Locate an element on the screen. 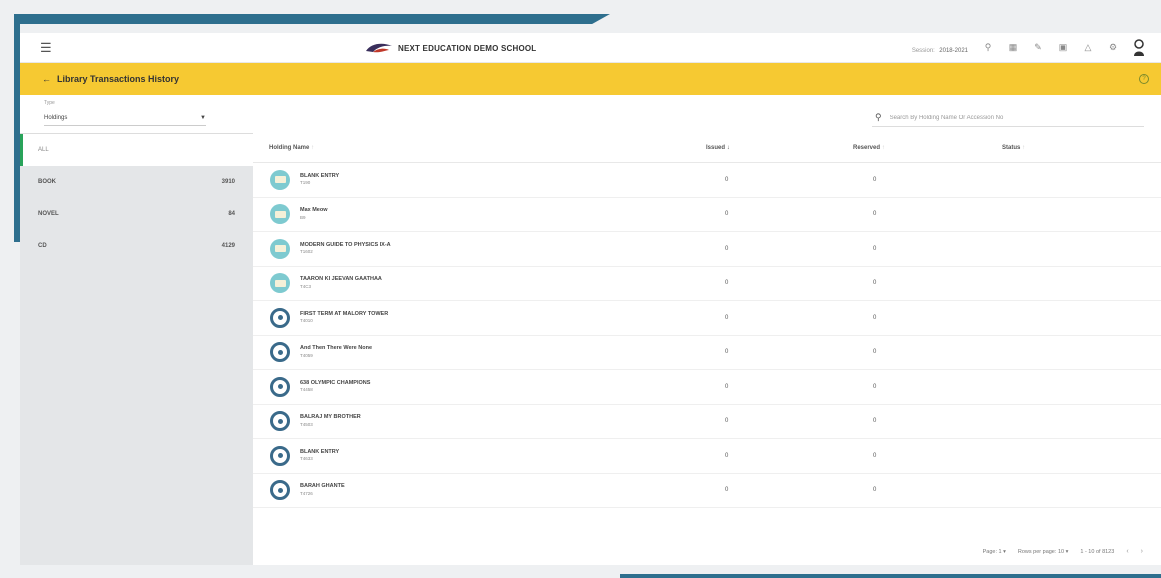 Image resolution: width=1161 pixels, height=578 pixels. menu-icon: ☰ is located at coordinates (46, 48).